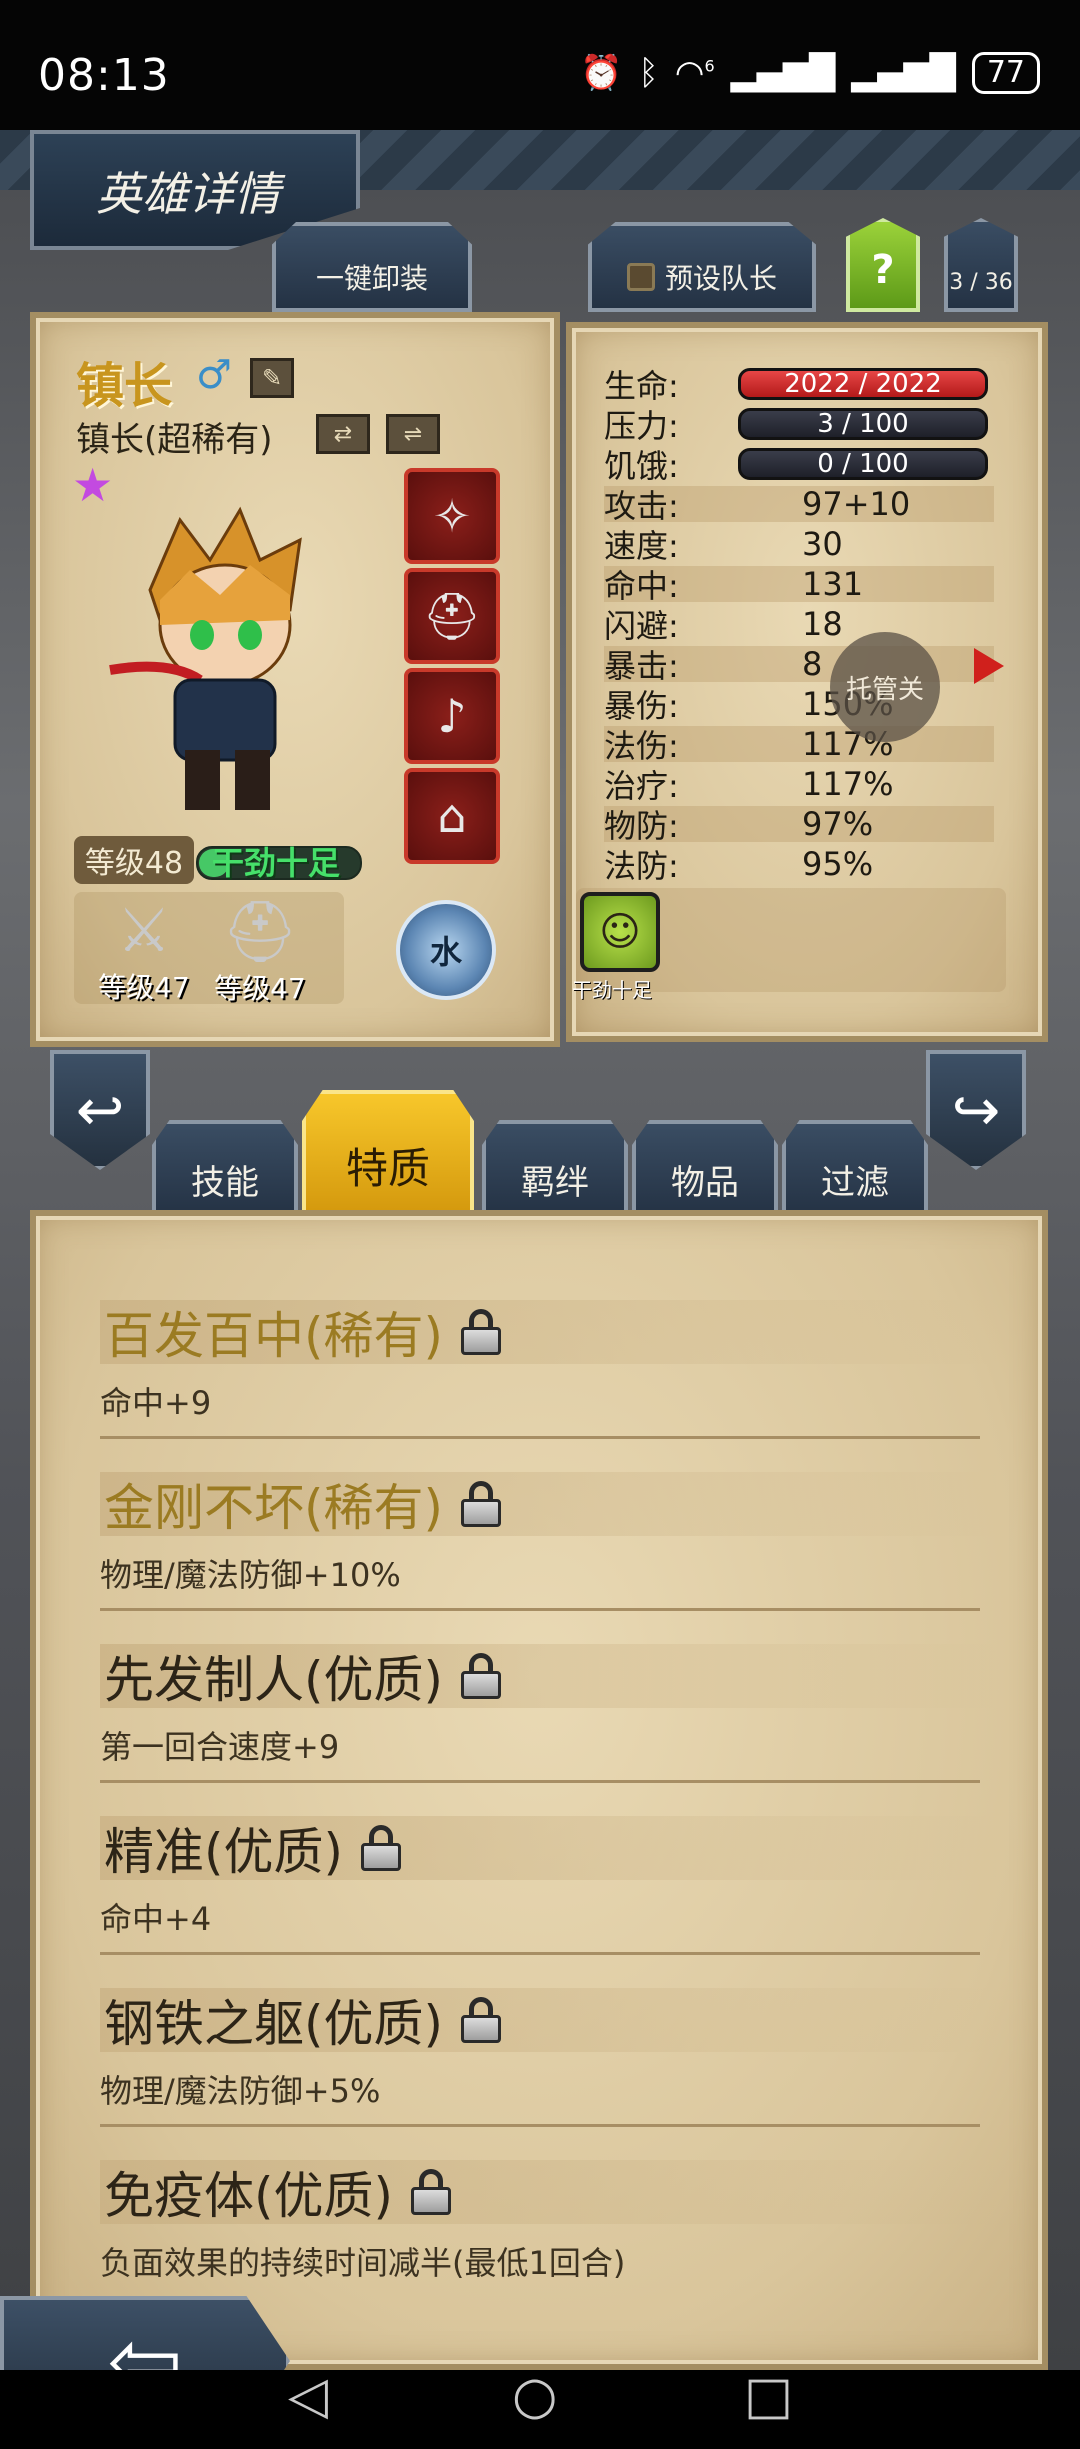 The height and width of the screenshot is (2449, 1080). Describe the element at coordinates (188, 194) in the screenshot. I see `page-title: 英雄详情` at that location.